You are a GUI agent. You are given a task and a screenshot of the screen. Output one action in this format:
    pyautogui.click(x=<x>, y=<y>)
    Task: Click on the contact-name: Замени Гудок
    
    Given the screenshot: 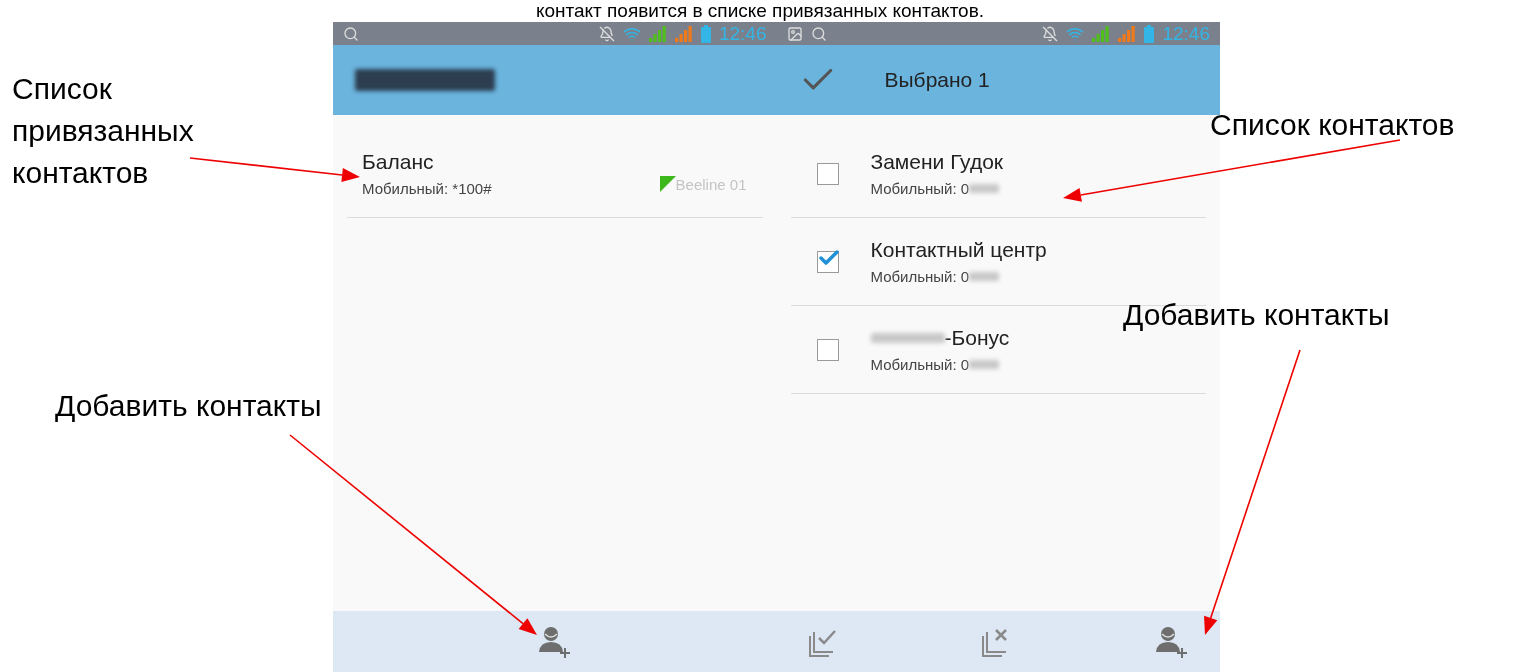 What is the action you would take?
    pyautogui.click(x=937, y=162)
    